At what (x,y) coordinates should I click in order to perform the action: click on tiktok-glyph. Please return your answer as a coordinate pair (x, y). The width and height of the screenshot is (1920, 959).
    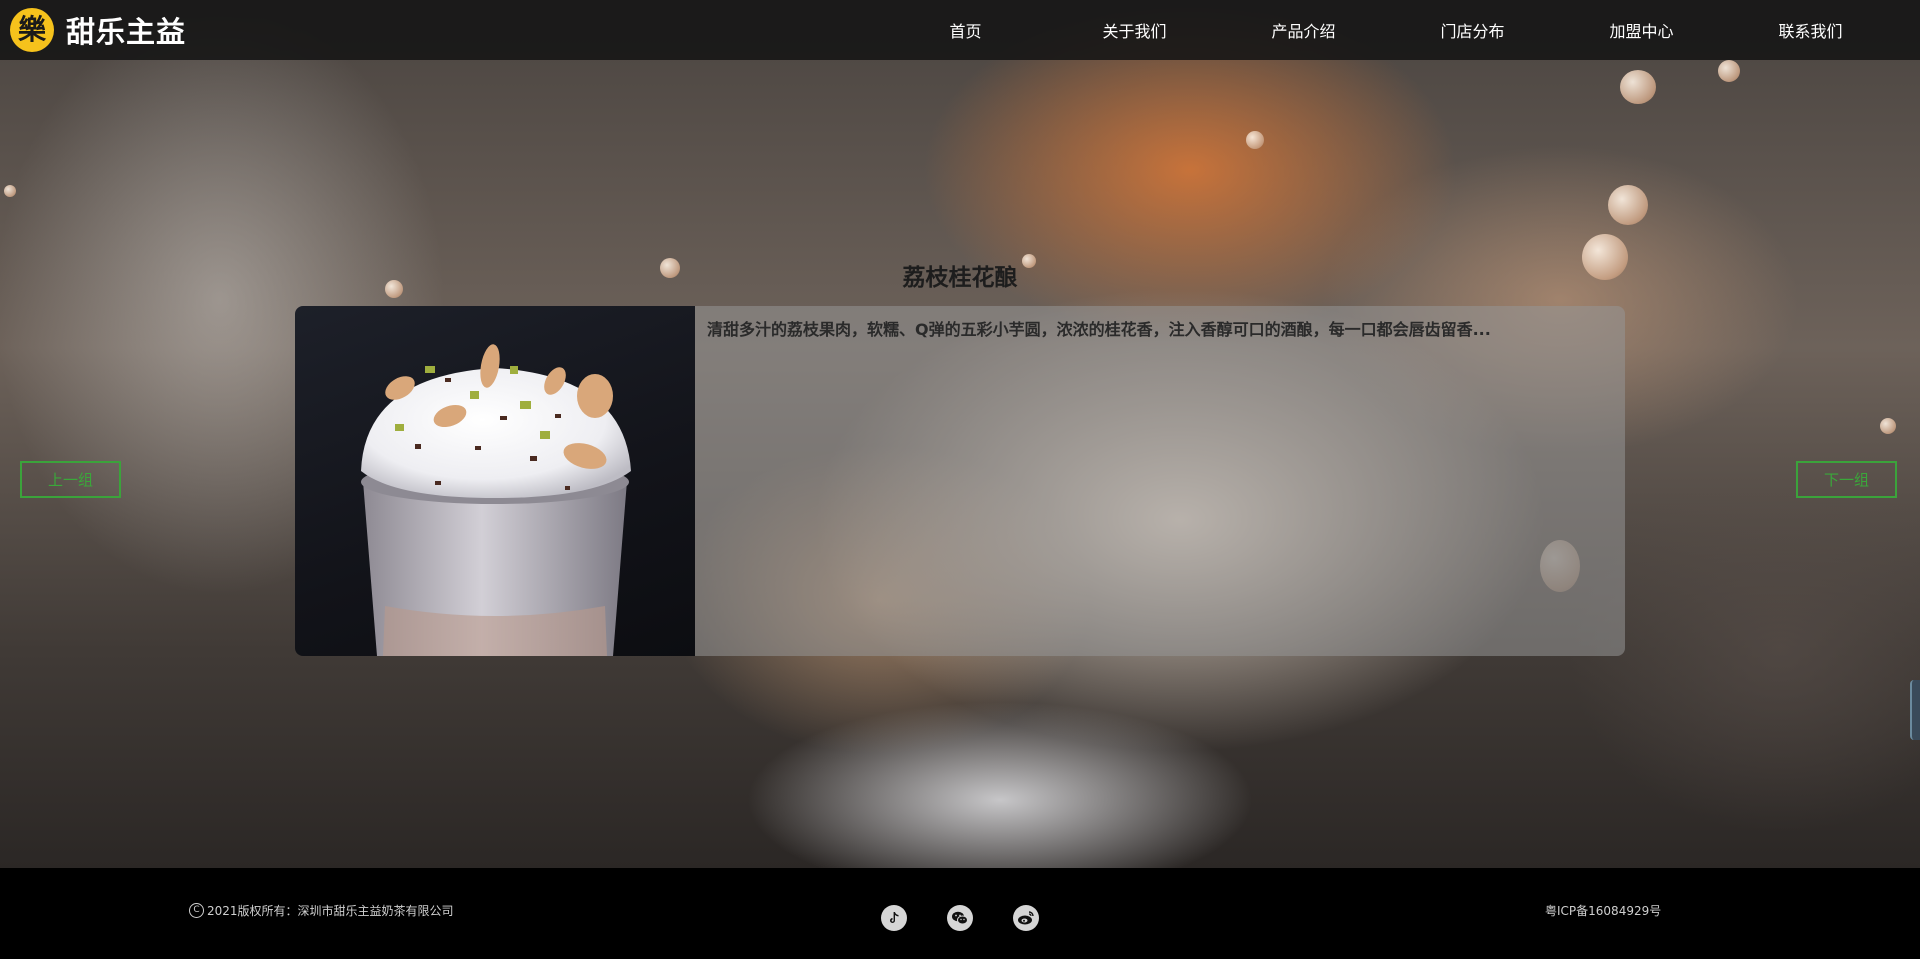
    Looking at the image, I should click on (894, 917).